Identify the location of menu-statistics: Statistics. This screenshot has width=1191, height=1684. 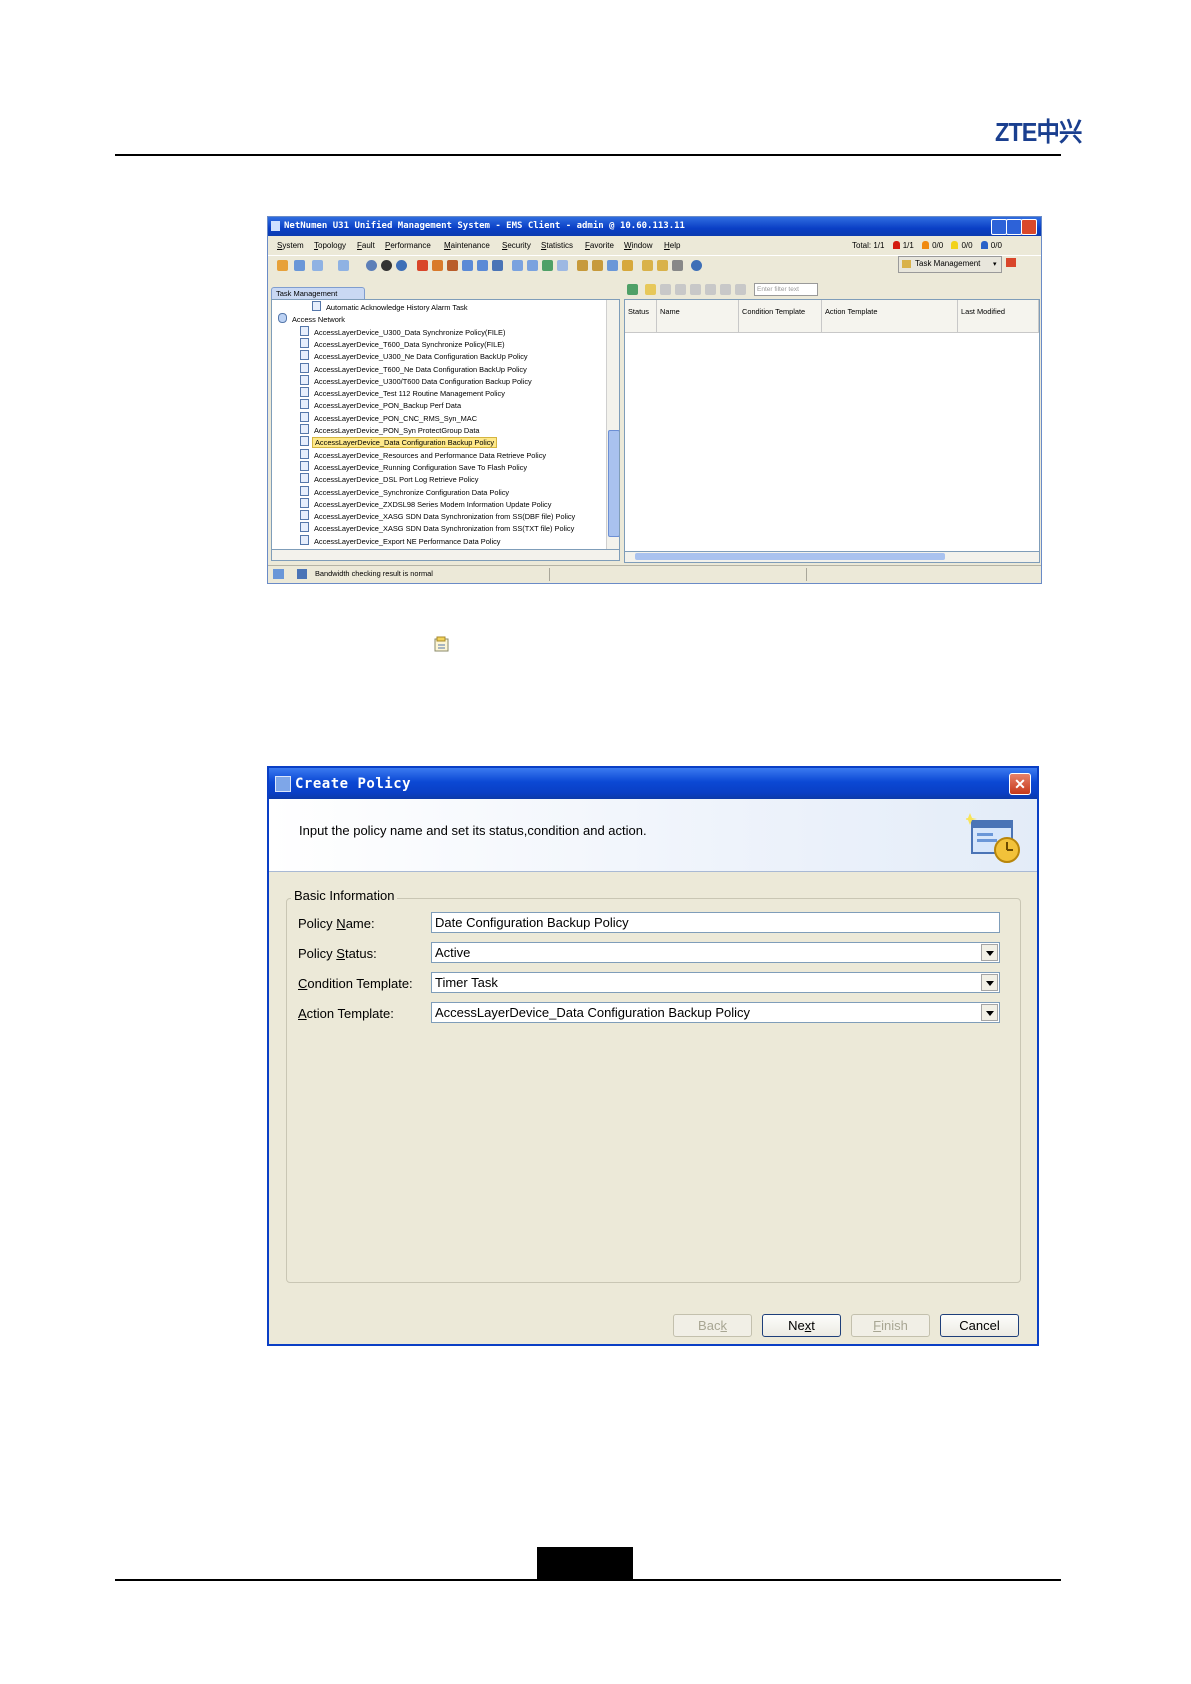
(557, 245).